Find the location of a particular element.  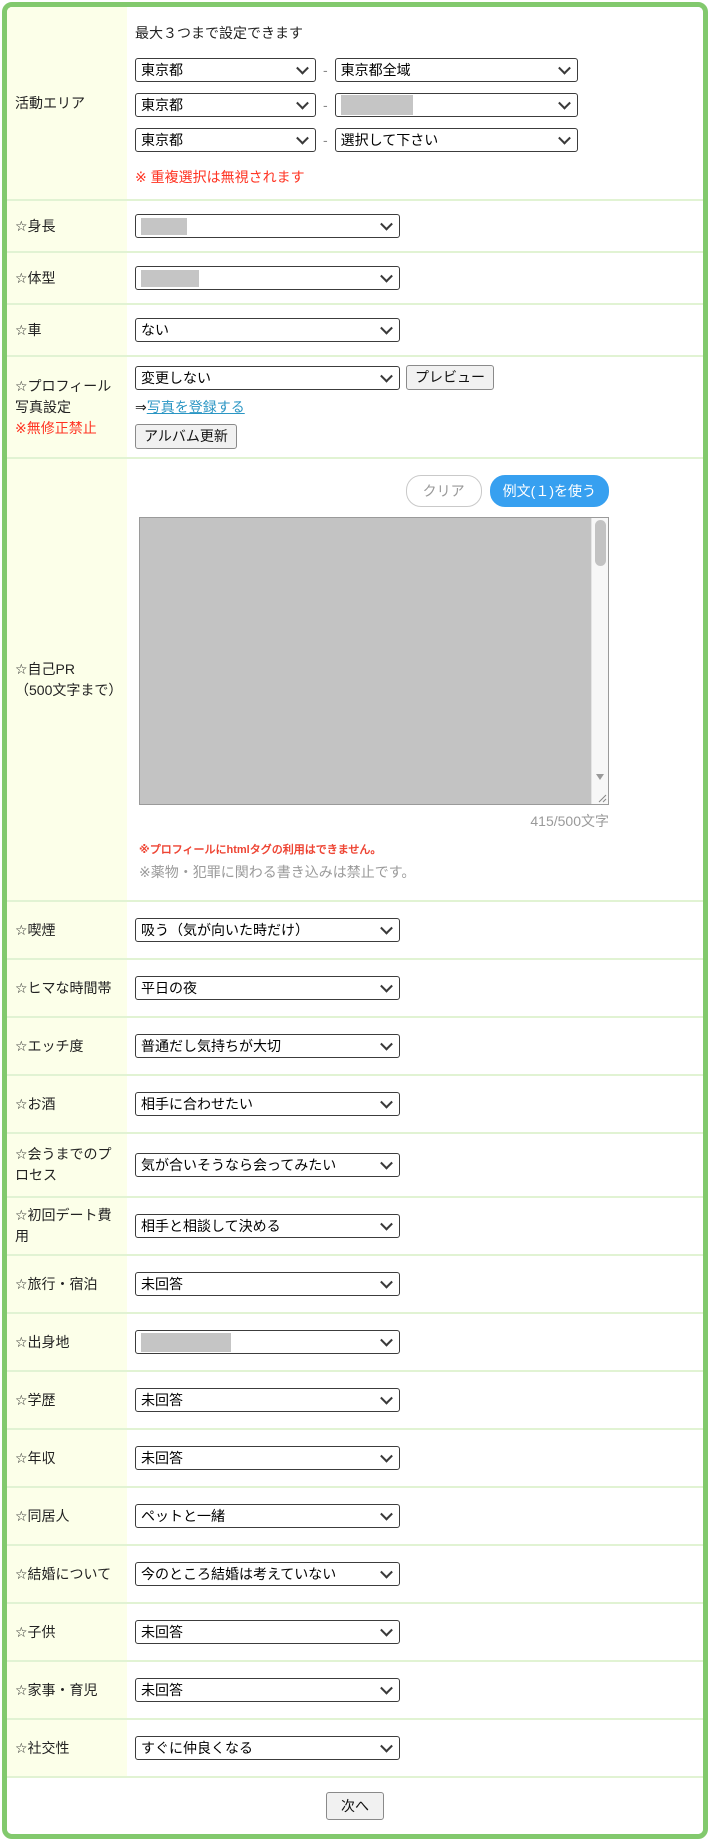

scrollbar is located at coordinates (599, 661).